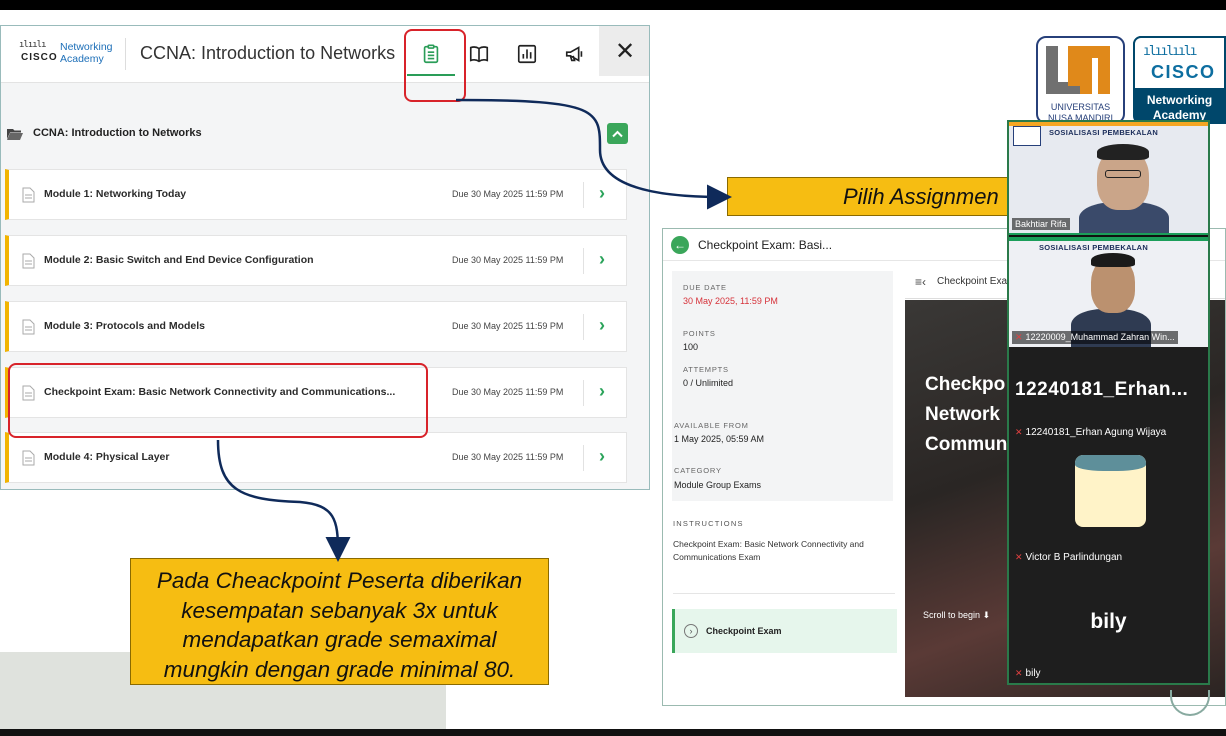 The width and height of the screenshot is (1226, 736). What do you see at coordinates (708, 383) in the screenshot?
I see `attempts-value: 0 / Unlimited` at bounding box center [708, 383].